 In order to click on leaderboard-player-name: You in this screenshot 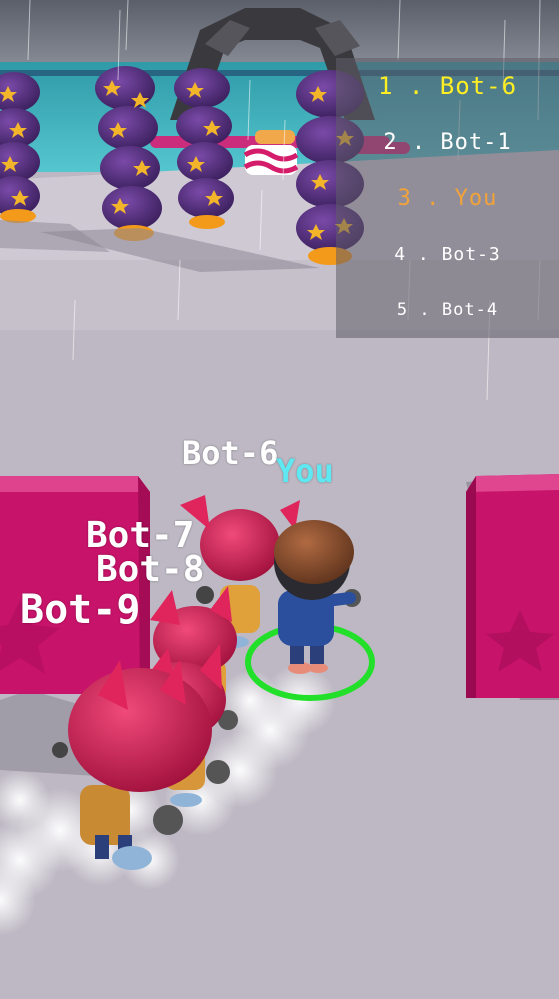, I will do `click(476, 198)`.